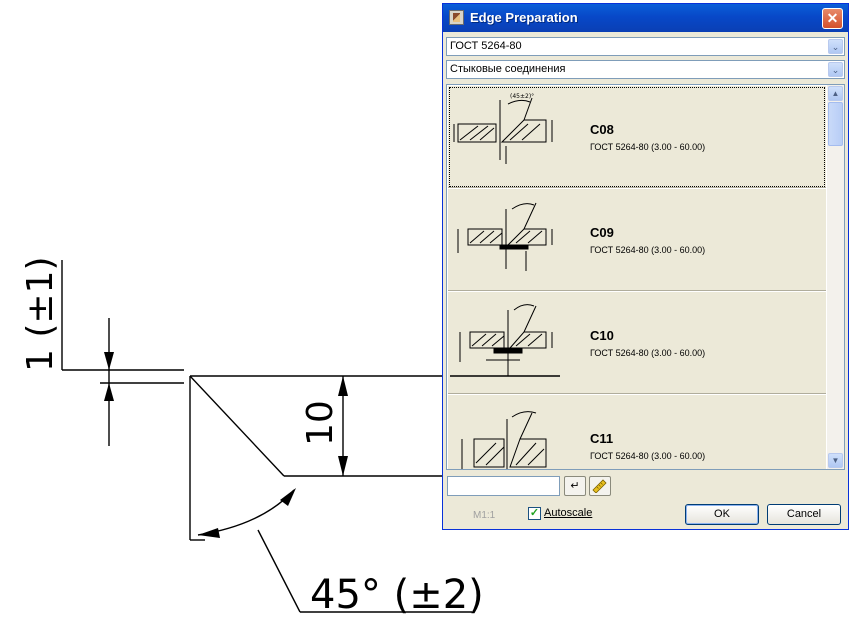 This screenshot has width=854, height=639. What do you see at coordinates (397, 595) in the screenshot?
I see `angle-dimension-text: 45° (±2)` at bounding box center [397, 595].